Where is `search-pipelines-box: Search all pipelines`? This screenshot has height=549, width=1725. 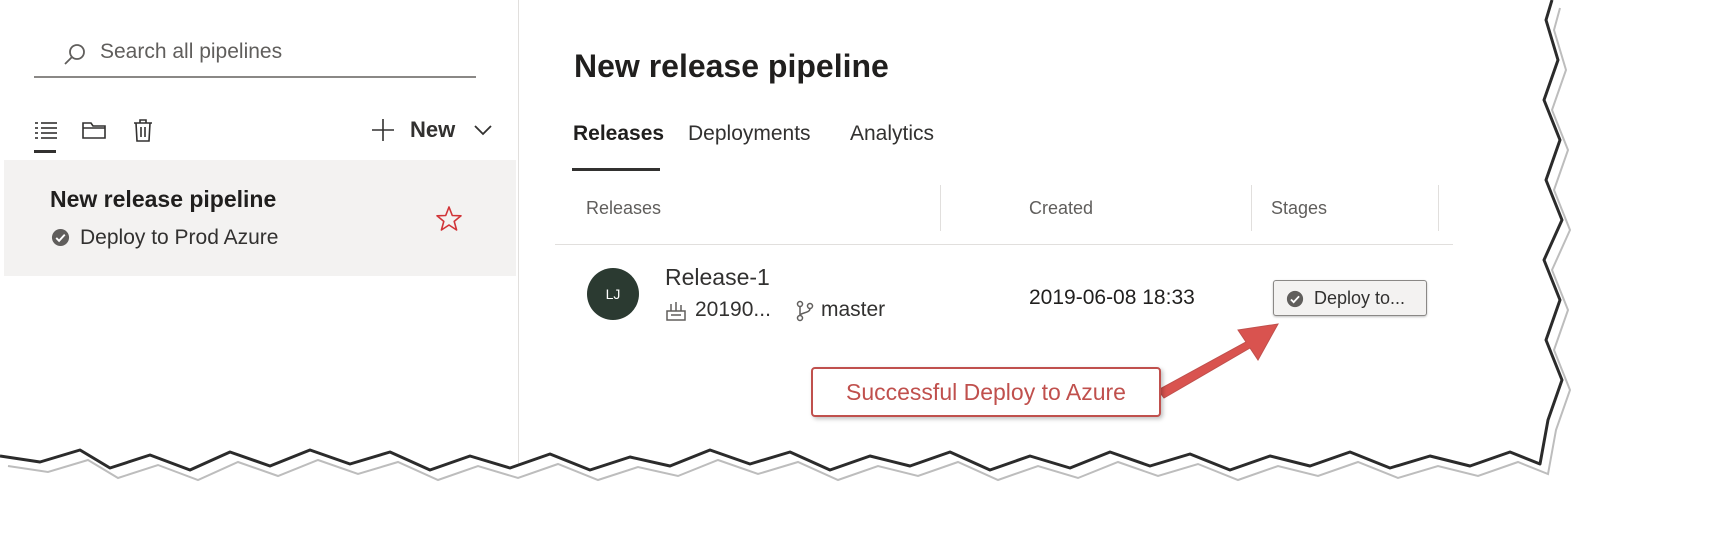
search-pipelines-box: Search all pipelines is located at coordinates (255, 54).